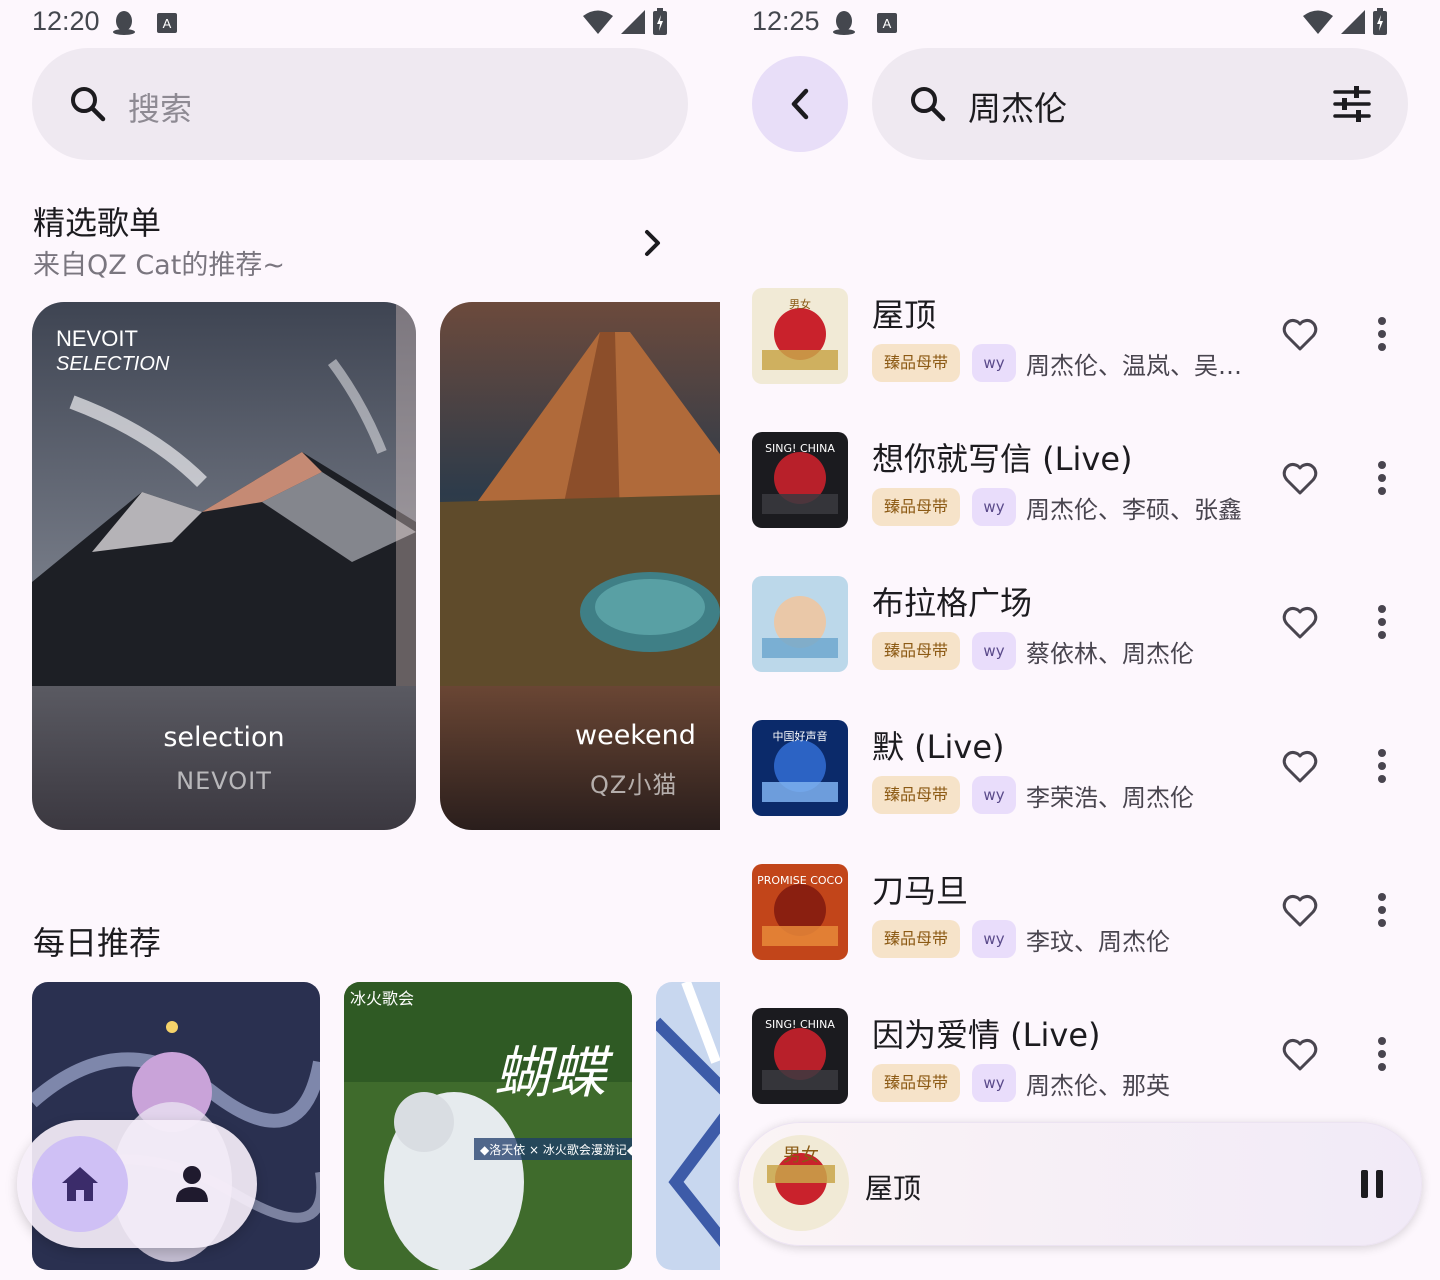 Image resolution: width=1440 pixels, height=1280 pixels. I want to click on nav-profile-button, so click(192, 1184).